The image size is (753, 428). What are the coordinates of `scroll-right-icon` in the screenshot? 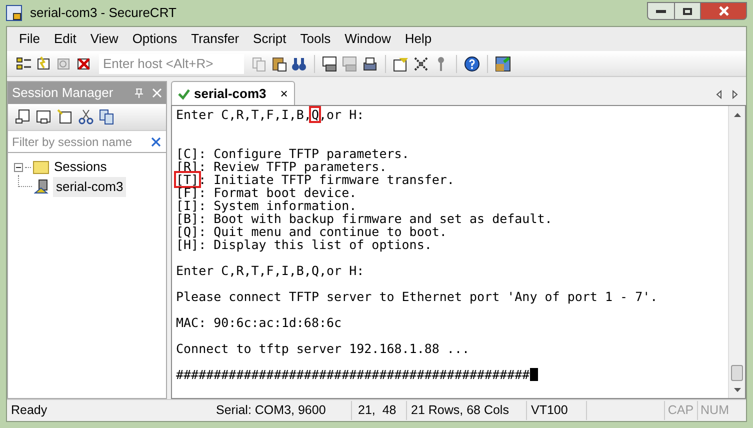 It's located at (735, 94).